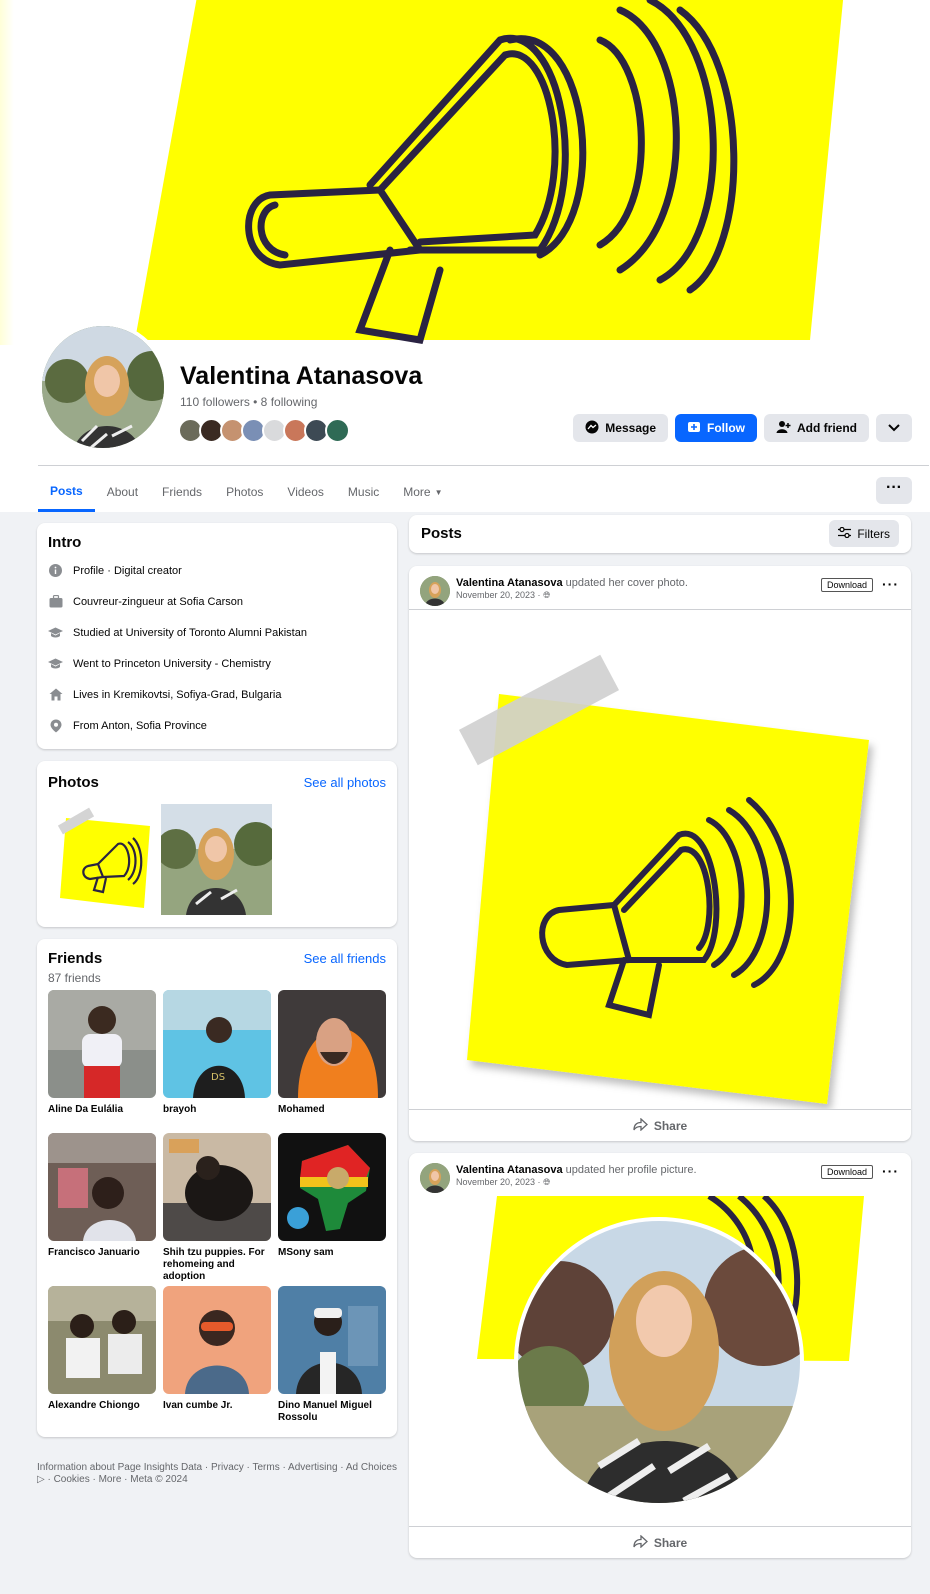 This screenshot has height=1594, width=930. What do you see at coordinates (438, 492) in the screenshot?
I see `caret-down-icon: ▼` at bounding box center [438, 492].